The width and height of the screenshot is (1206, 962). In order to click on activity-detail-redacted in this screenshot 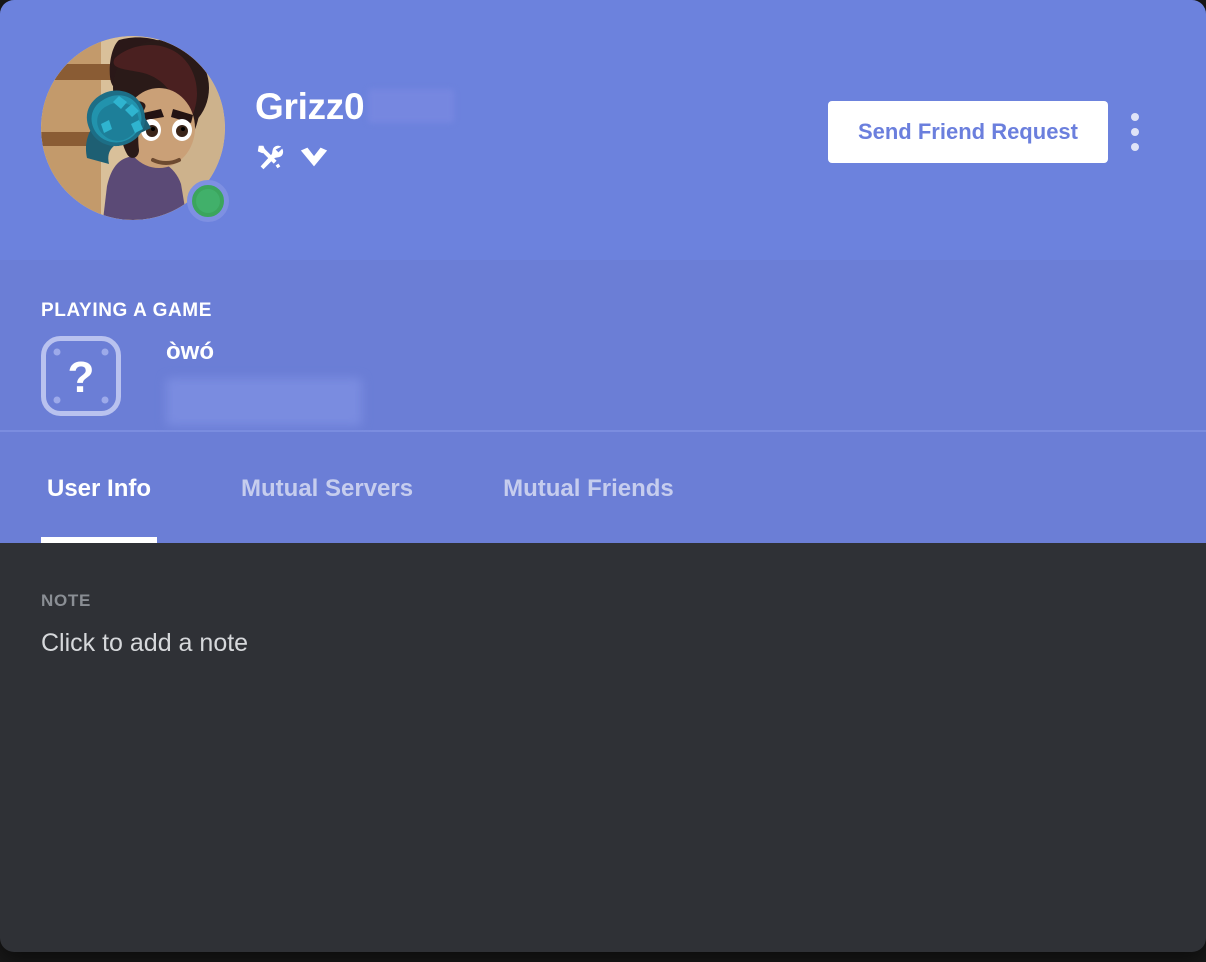, I will do `click(264, 402)`.